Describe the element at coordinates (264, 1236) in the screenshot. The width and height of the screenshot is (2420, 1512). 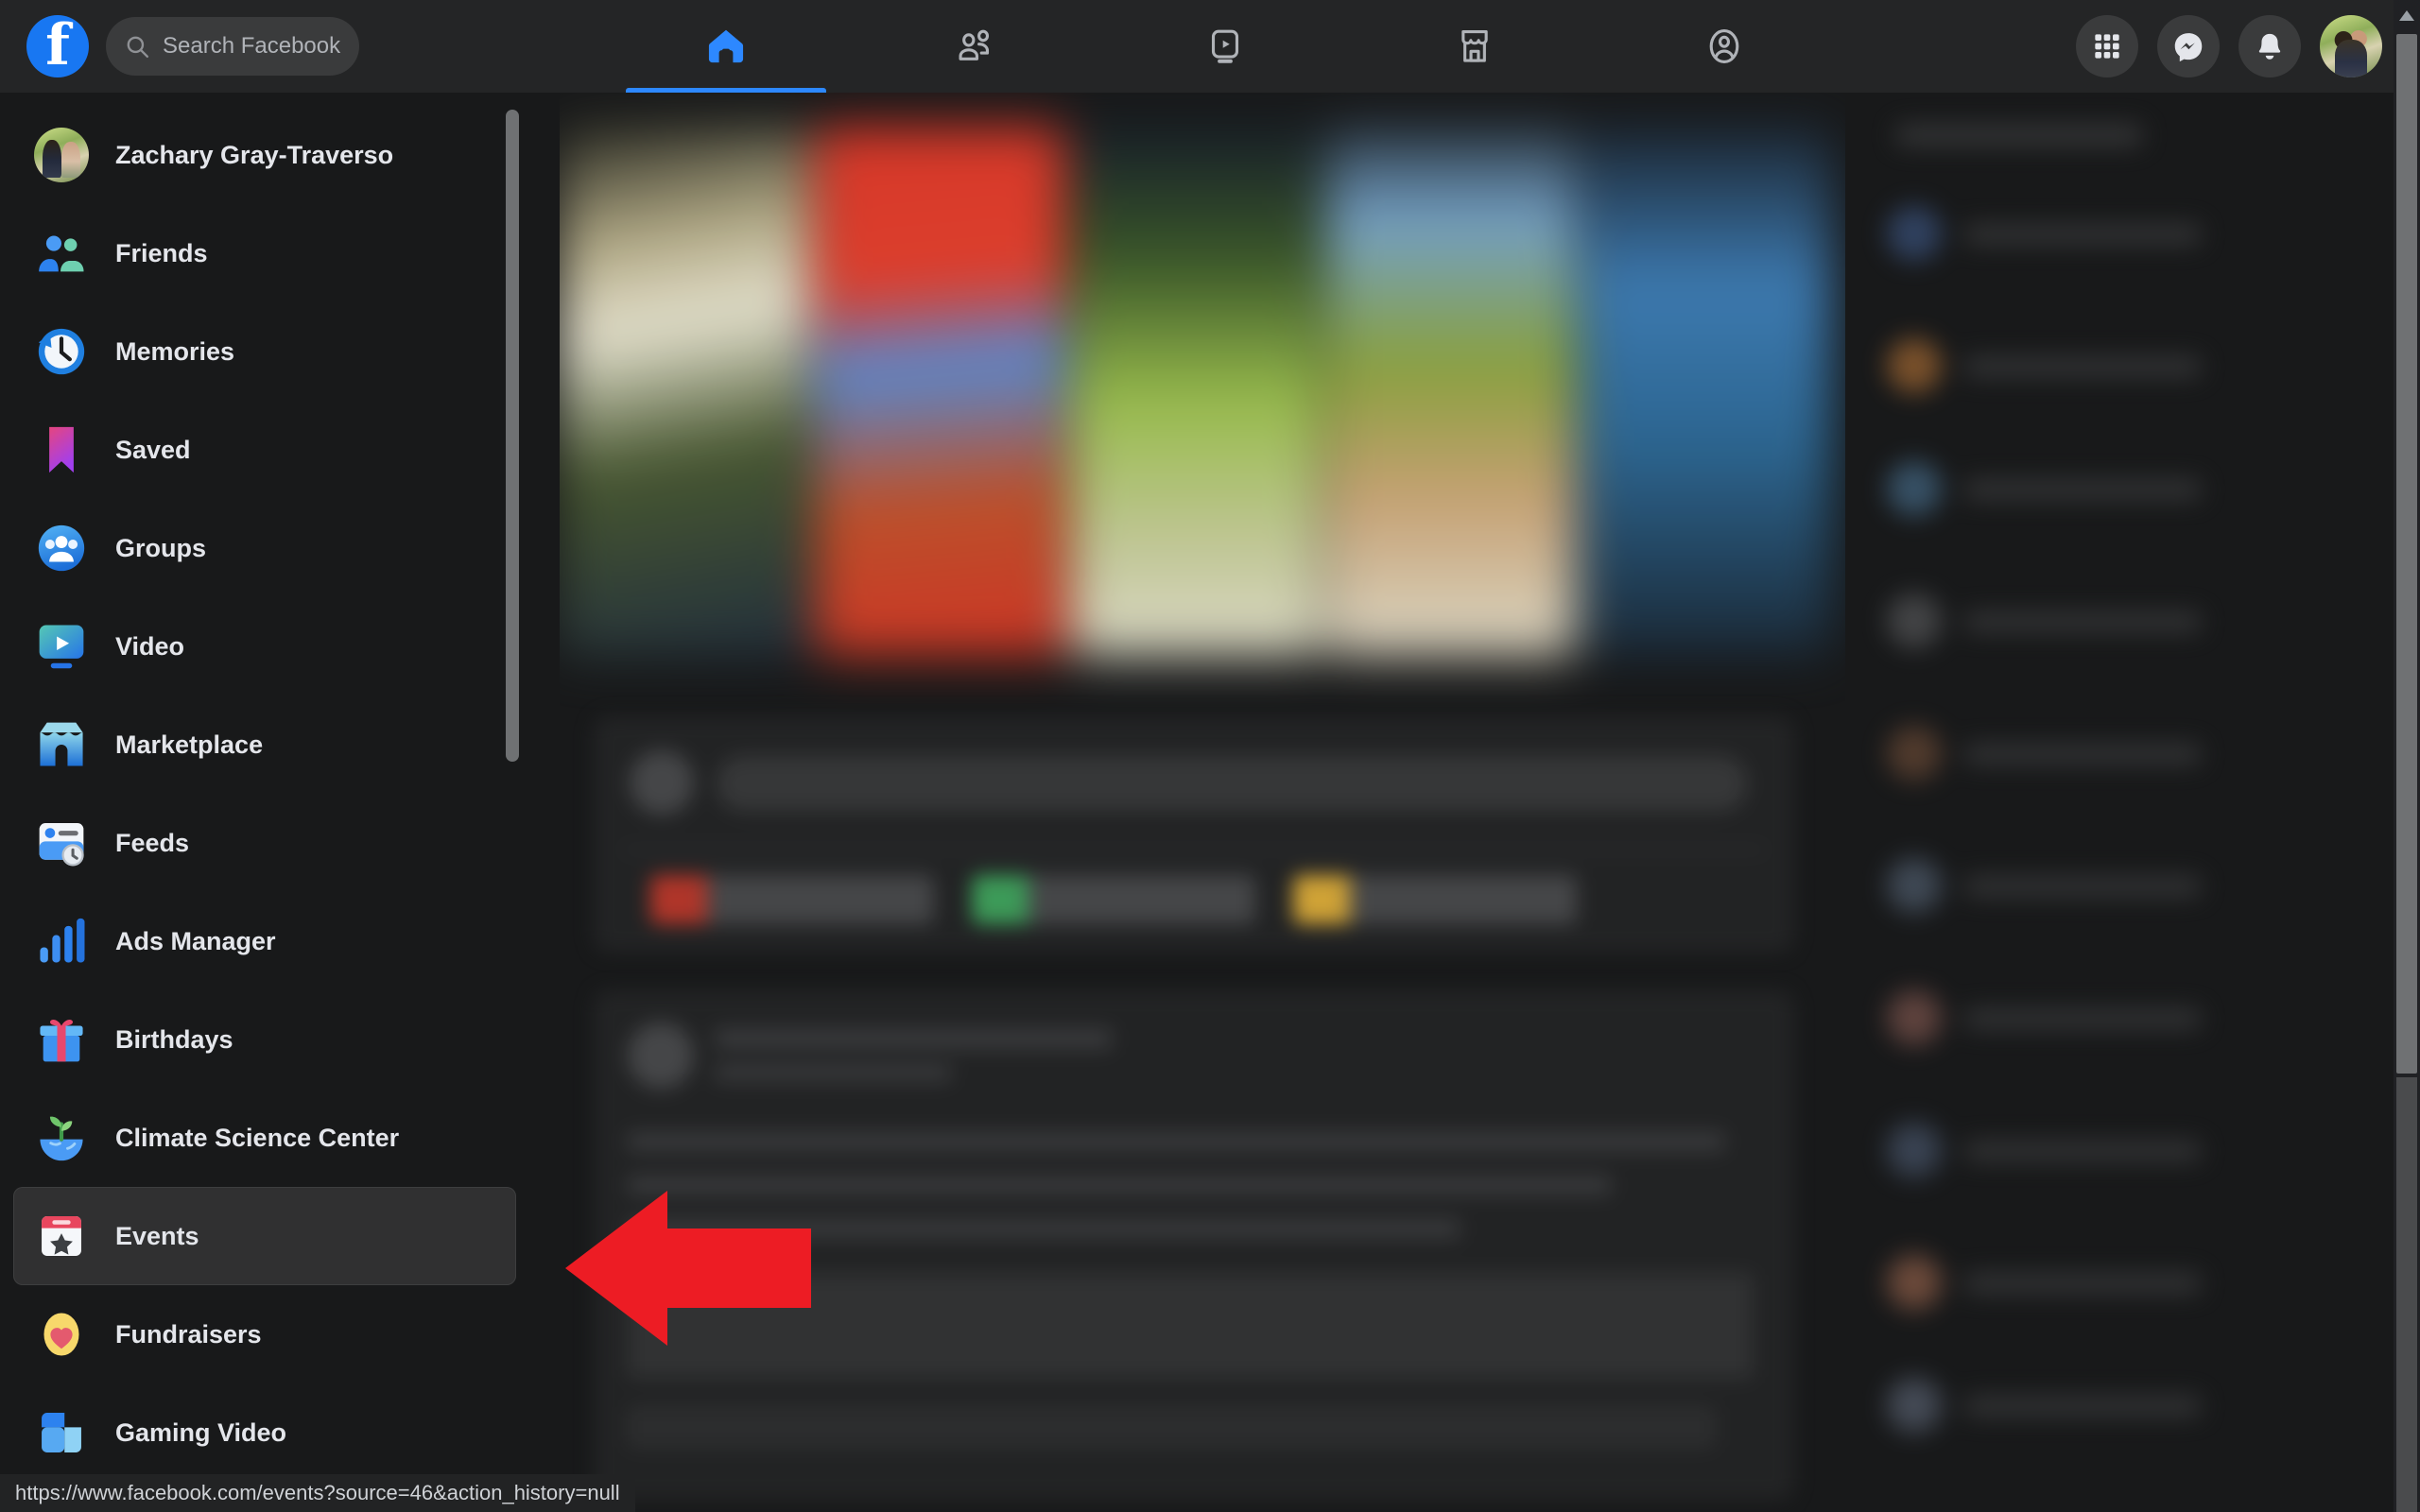
I see `sidebar-item-events: Events` at that location.